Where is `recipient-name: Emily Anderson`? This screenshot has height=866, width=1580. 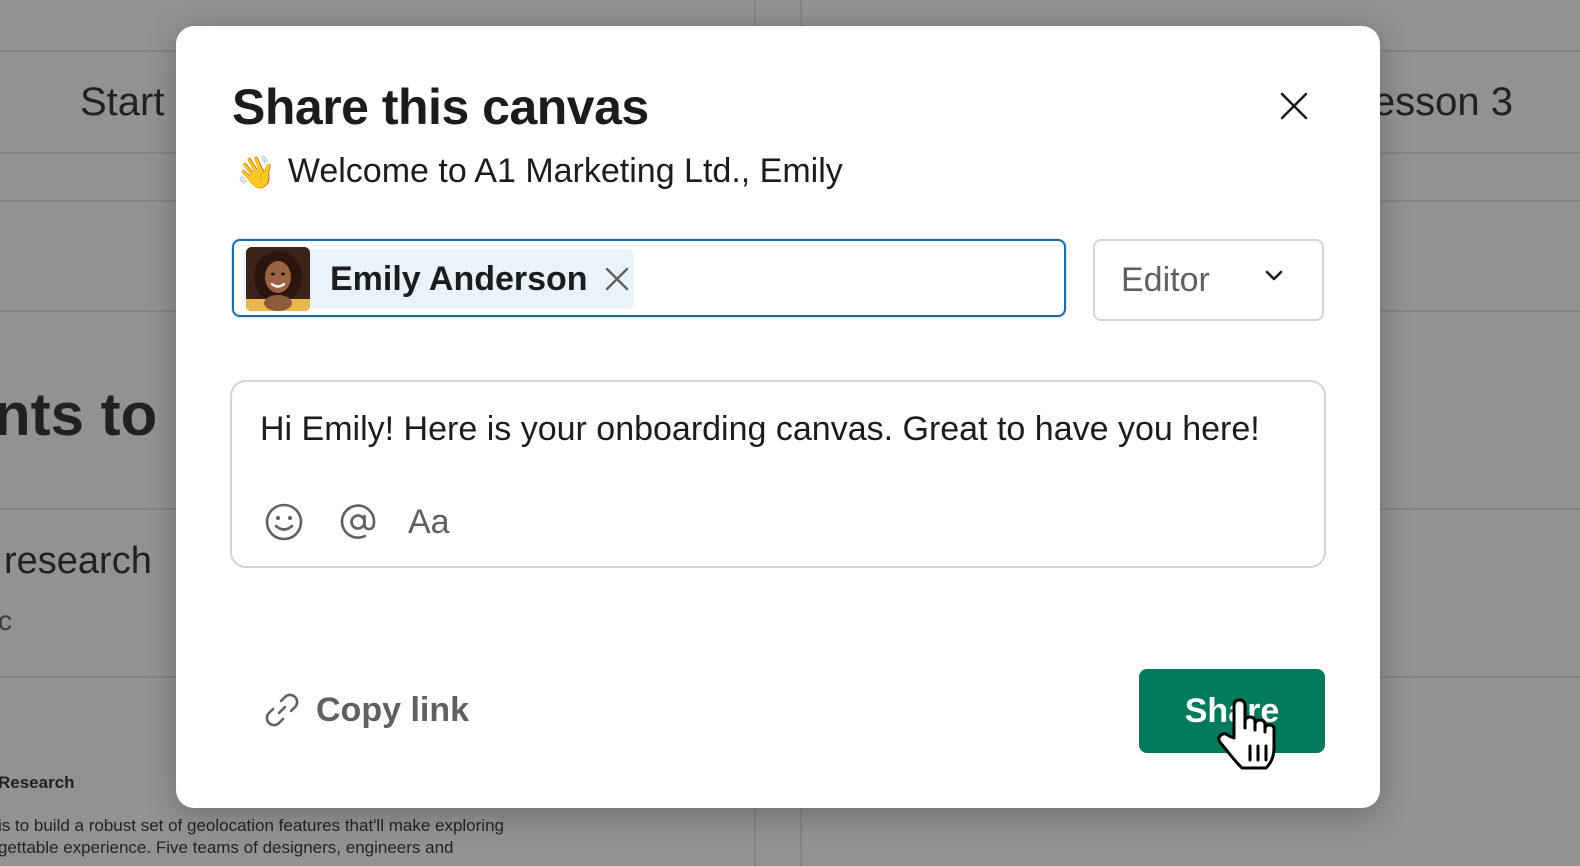 recipient-name: Emily Anderson is located at coordinates (459, 278).